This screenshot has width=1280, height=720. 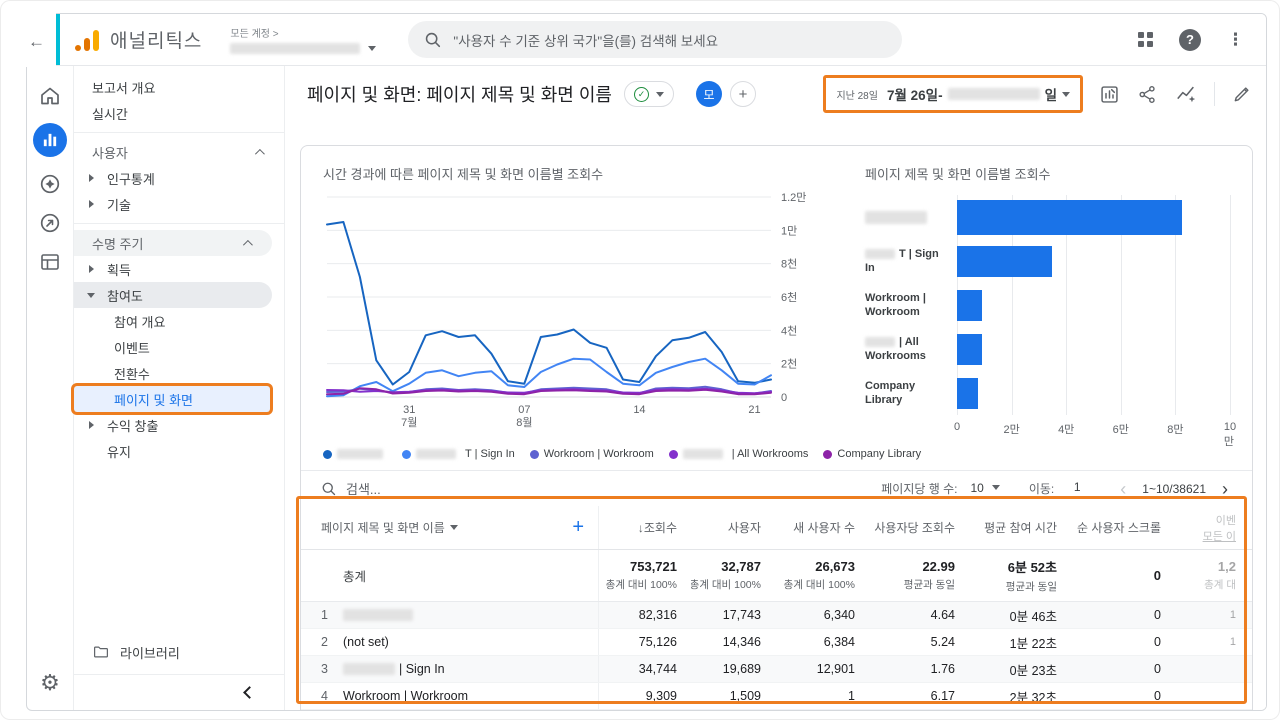 I want to click on search-icon, so click(x=329, y=489).